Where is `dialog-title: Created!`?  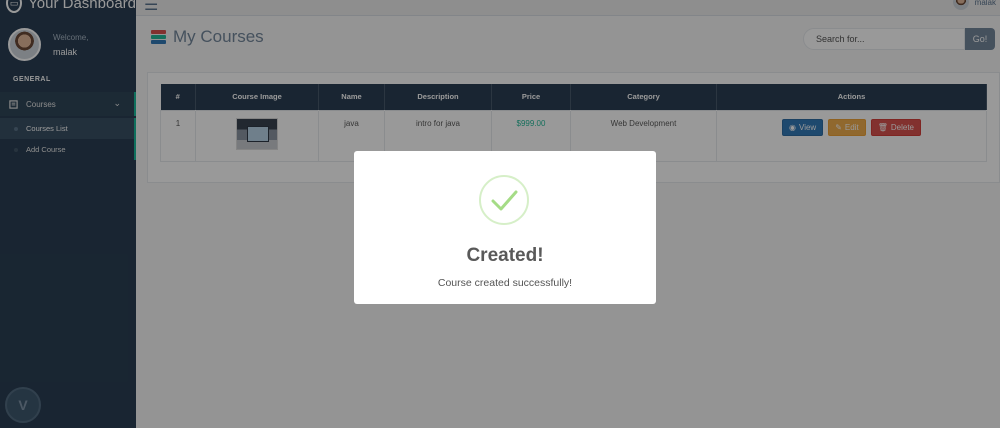 dialog-title: Created! is located at coordinates (505, 255).